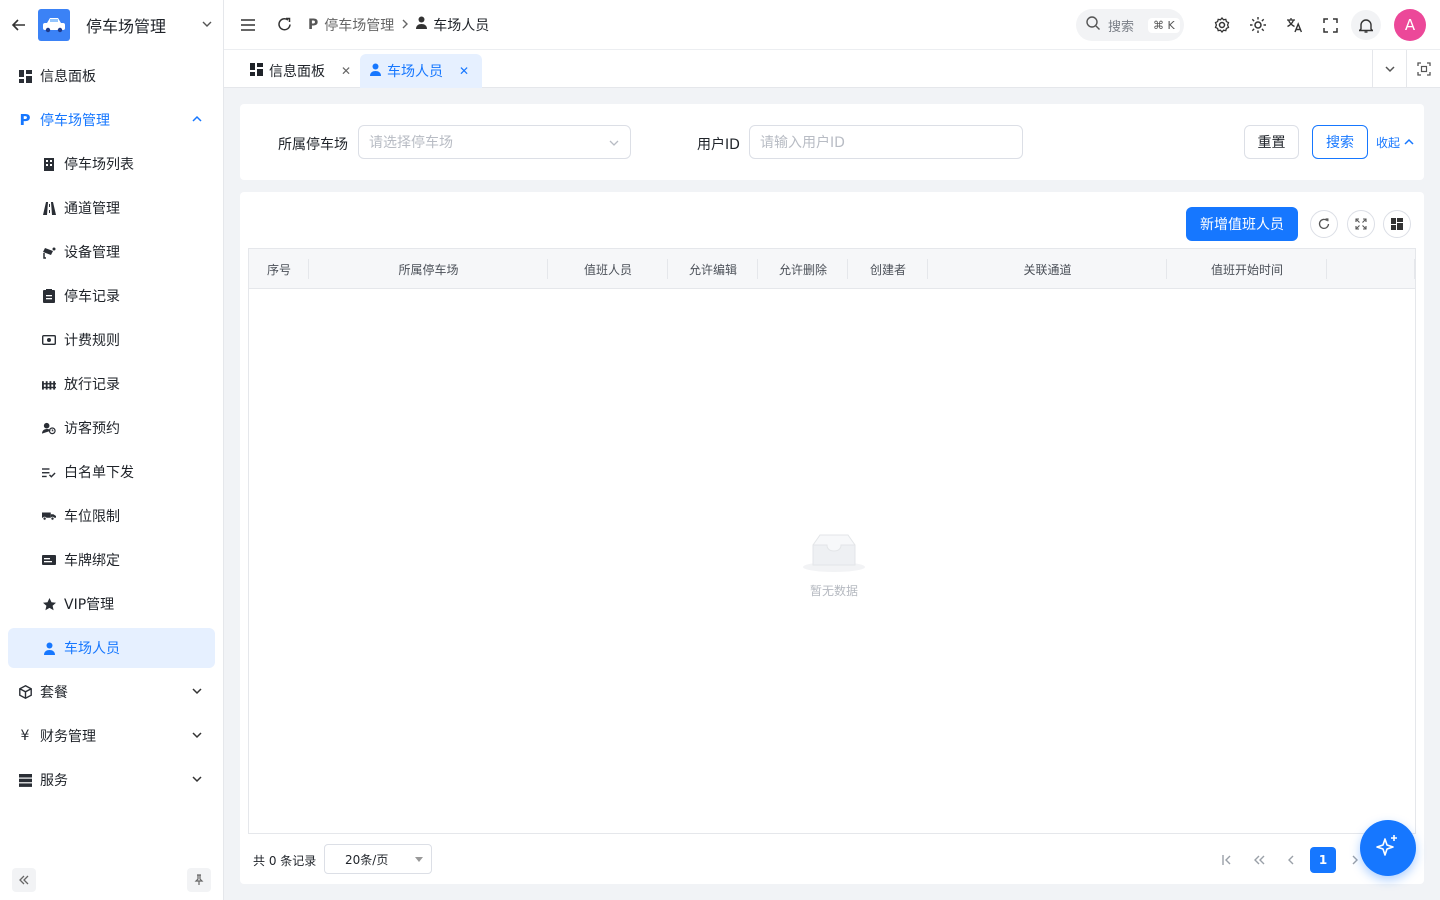 The height and width of the screenshot is (900, 1440). Describe the element at coordinates (49, 516) in the screenshot. I see `truck-icon` at that location.